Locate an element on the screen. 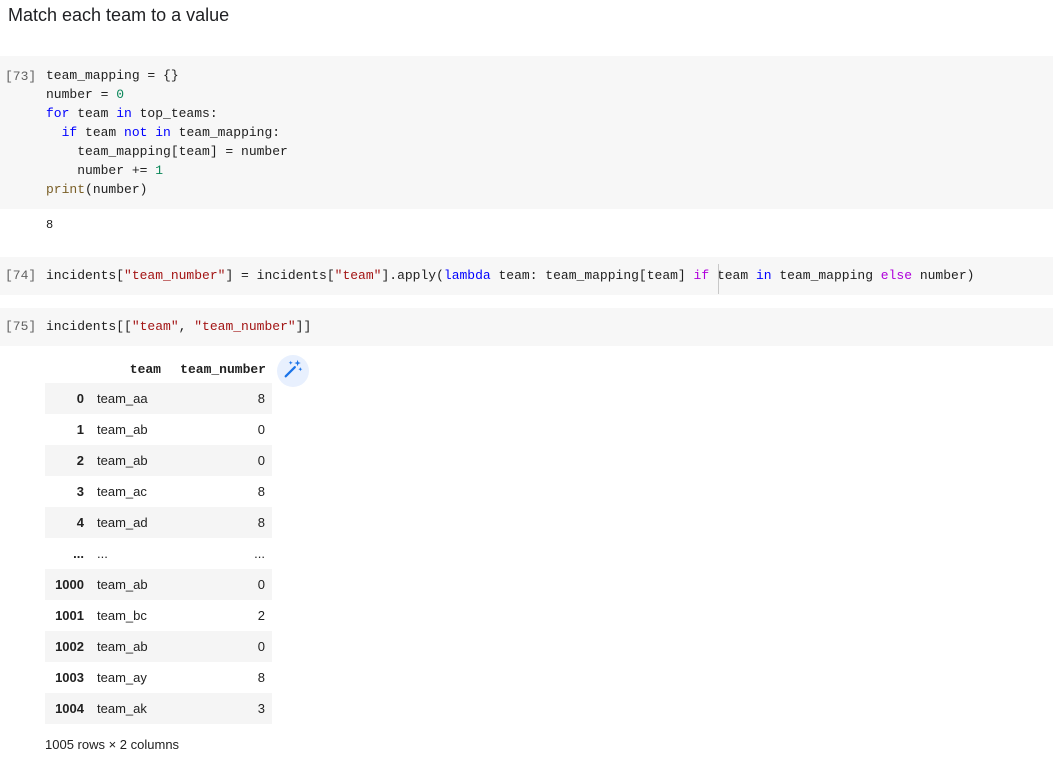 The image size is (1053, 774). column-header-team-number: team_number is located at coordinates (223, 369).